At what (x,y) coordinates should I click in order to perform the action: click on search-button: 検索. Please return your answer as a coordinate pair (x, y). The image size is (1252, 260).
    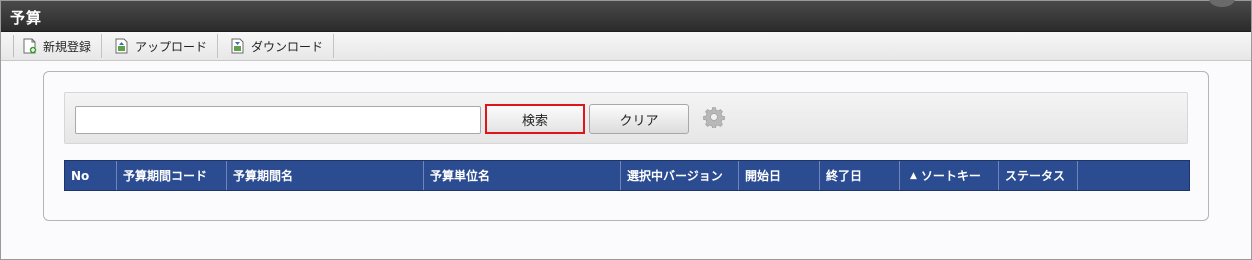
    Looking at the image, I should click on (535, 119).